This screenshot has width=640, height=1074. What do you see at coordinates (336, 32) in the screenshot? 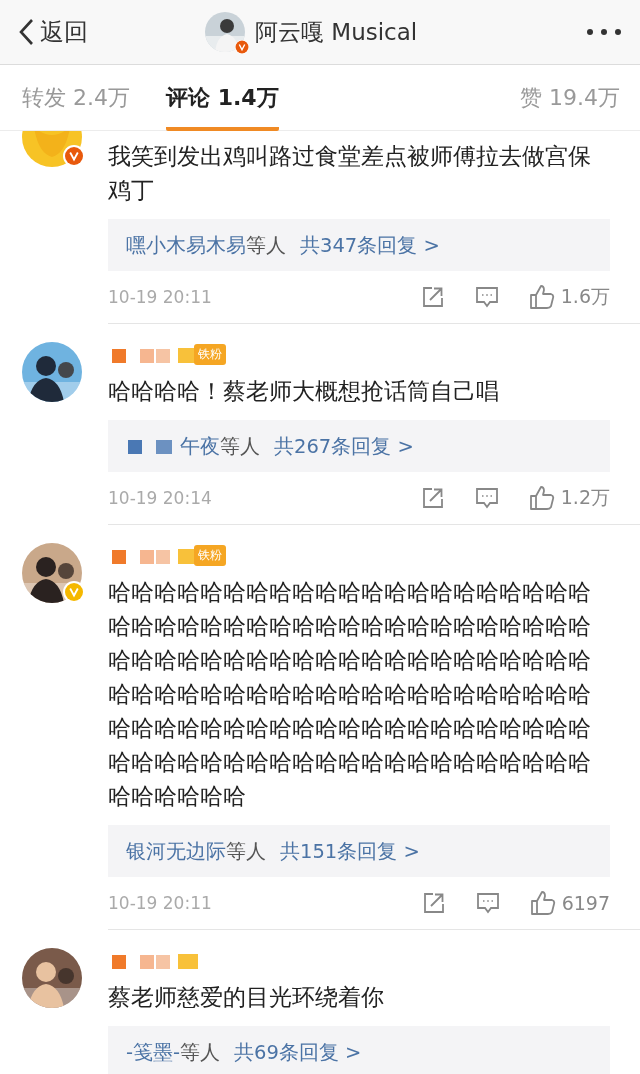
I see `account-name: 阿云嘎 Musical` at bounding box center [336, 32].